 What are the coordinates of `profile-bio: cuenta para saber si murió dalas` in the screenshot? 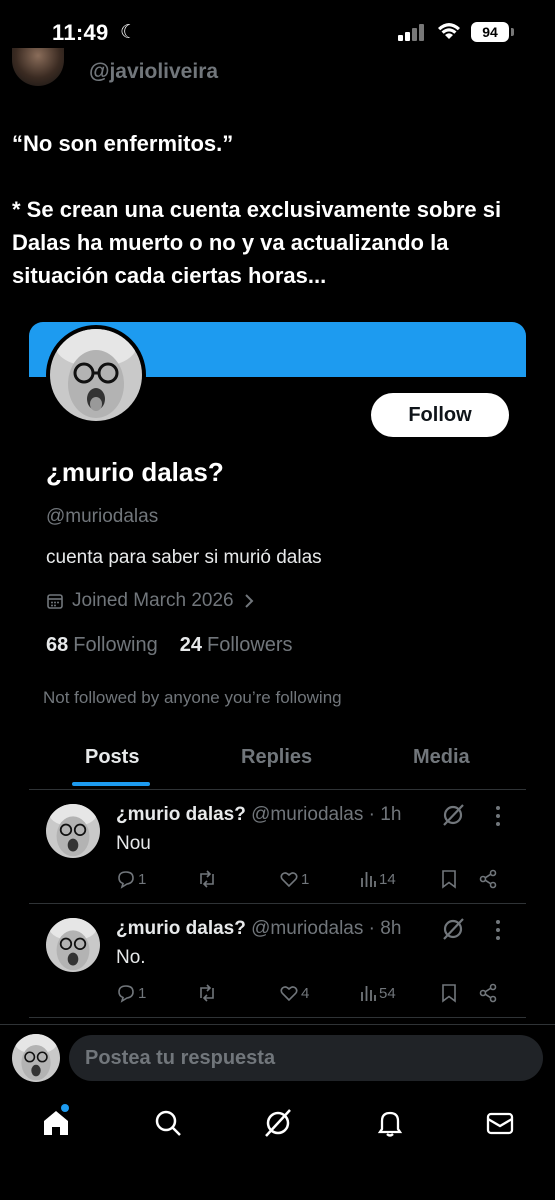 It's located at (184, 557).